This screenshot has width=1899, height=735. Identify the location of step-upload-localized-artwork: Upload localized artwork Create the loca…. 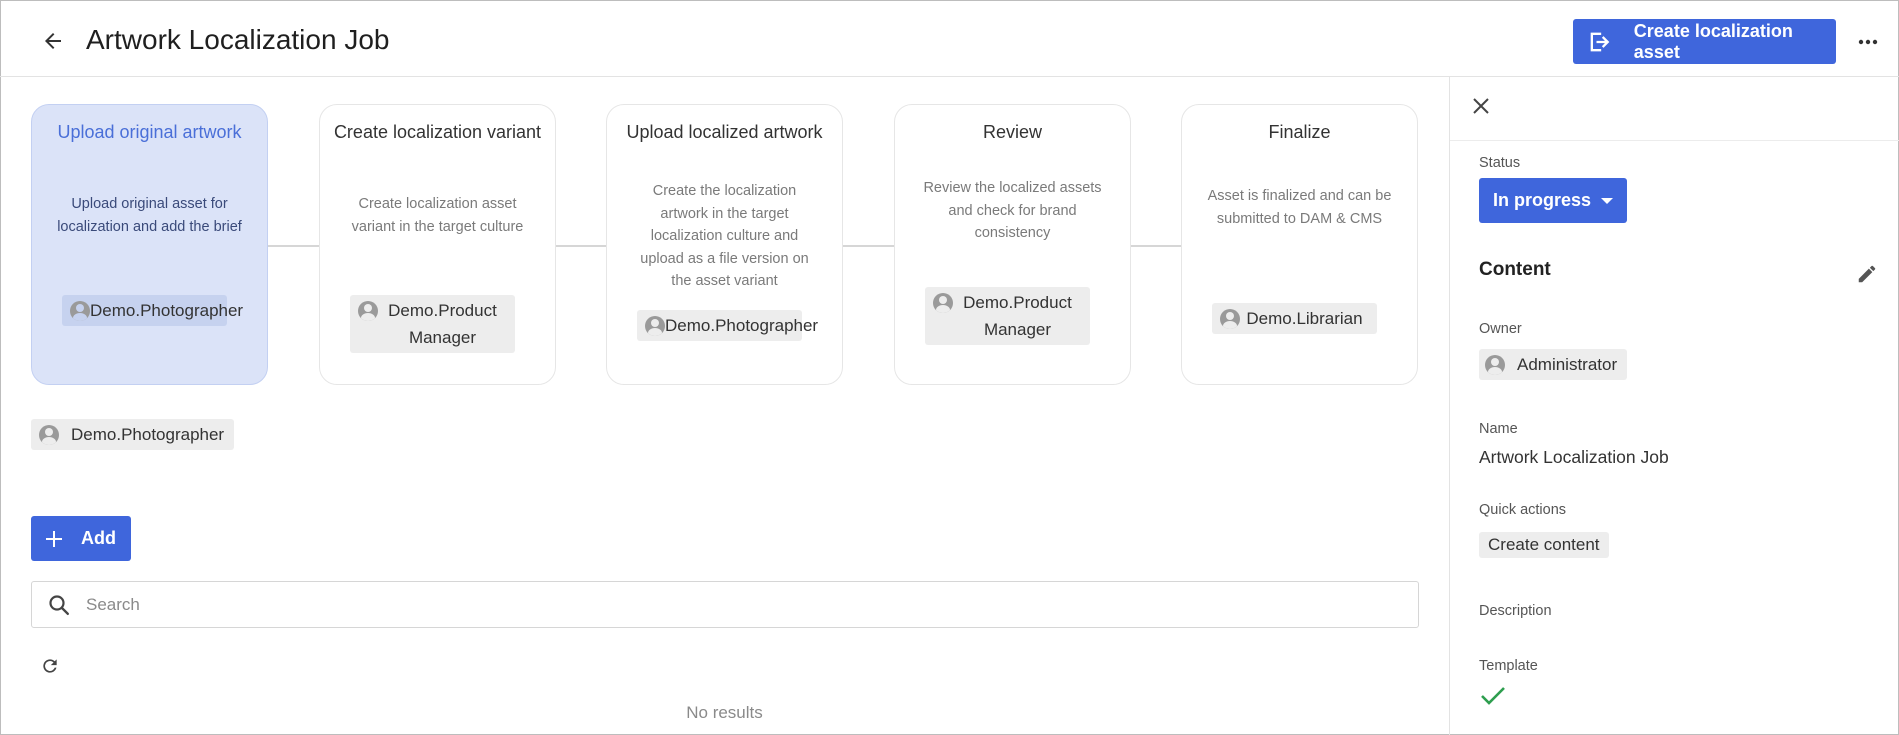
(724, 244).